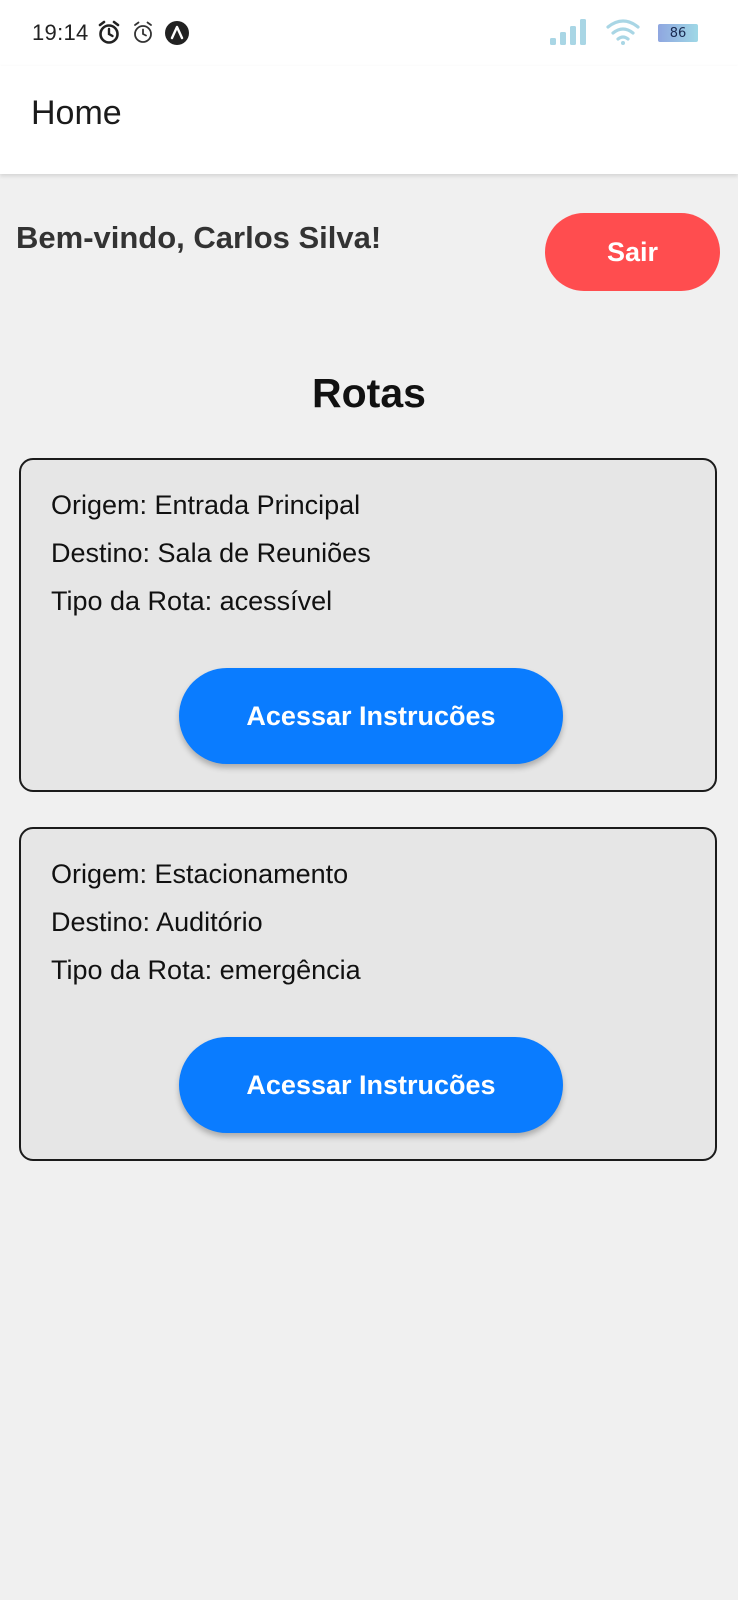 This screenshot has width=738, height=1600. Describe the element at coordinates (192, 601) in the screenshot. I see `route-type: Tipo da Rota: acessível` at that location.